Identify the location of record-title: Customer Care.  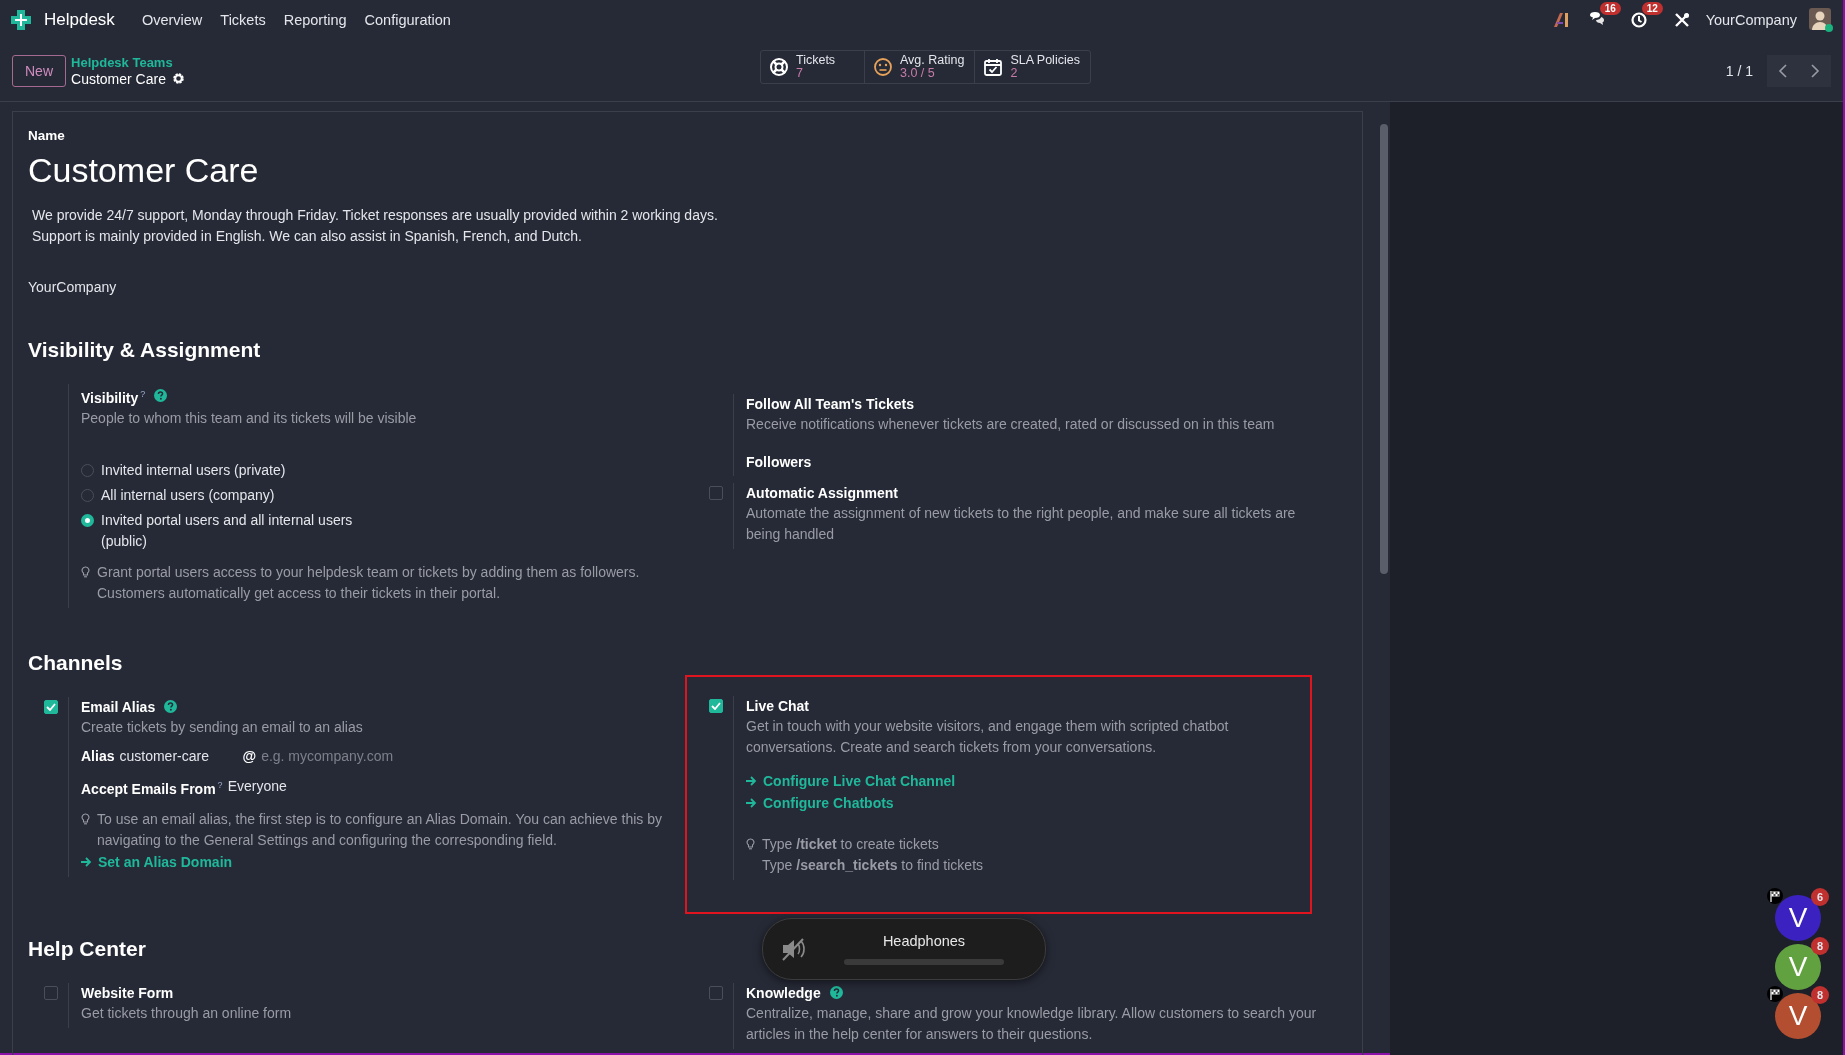
(118, 78).